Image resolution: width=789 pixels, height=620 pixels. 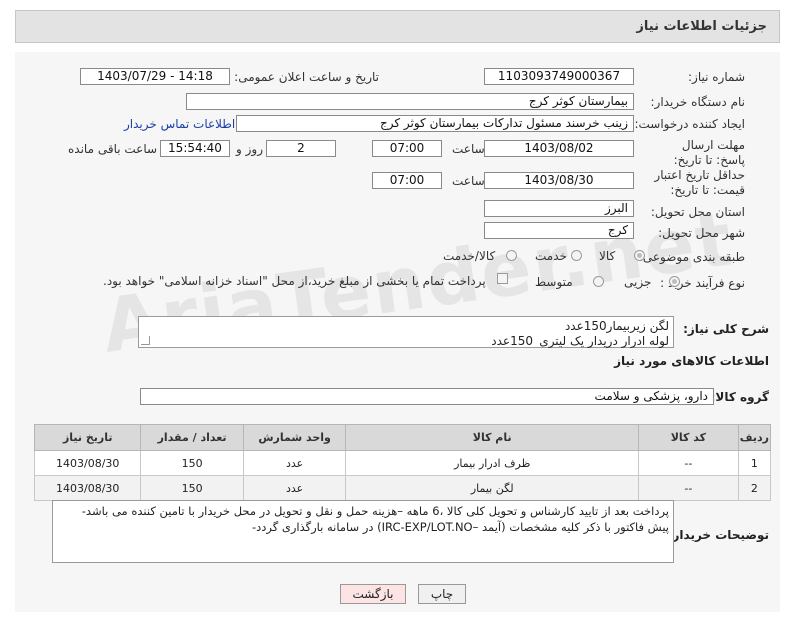 What do you see at coordinates (551, 256) in the screenshot?
I see `category-option-service: خدمت` at bounding box center [551, 256].